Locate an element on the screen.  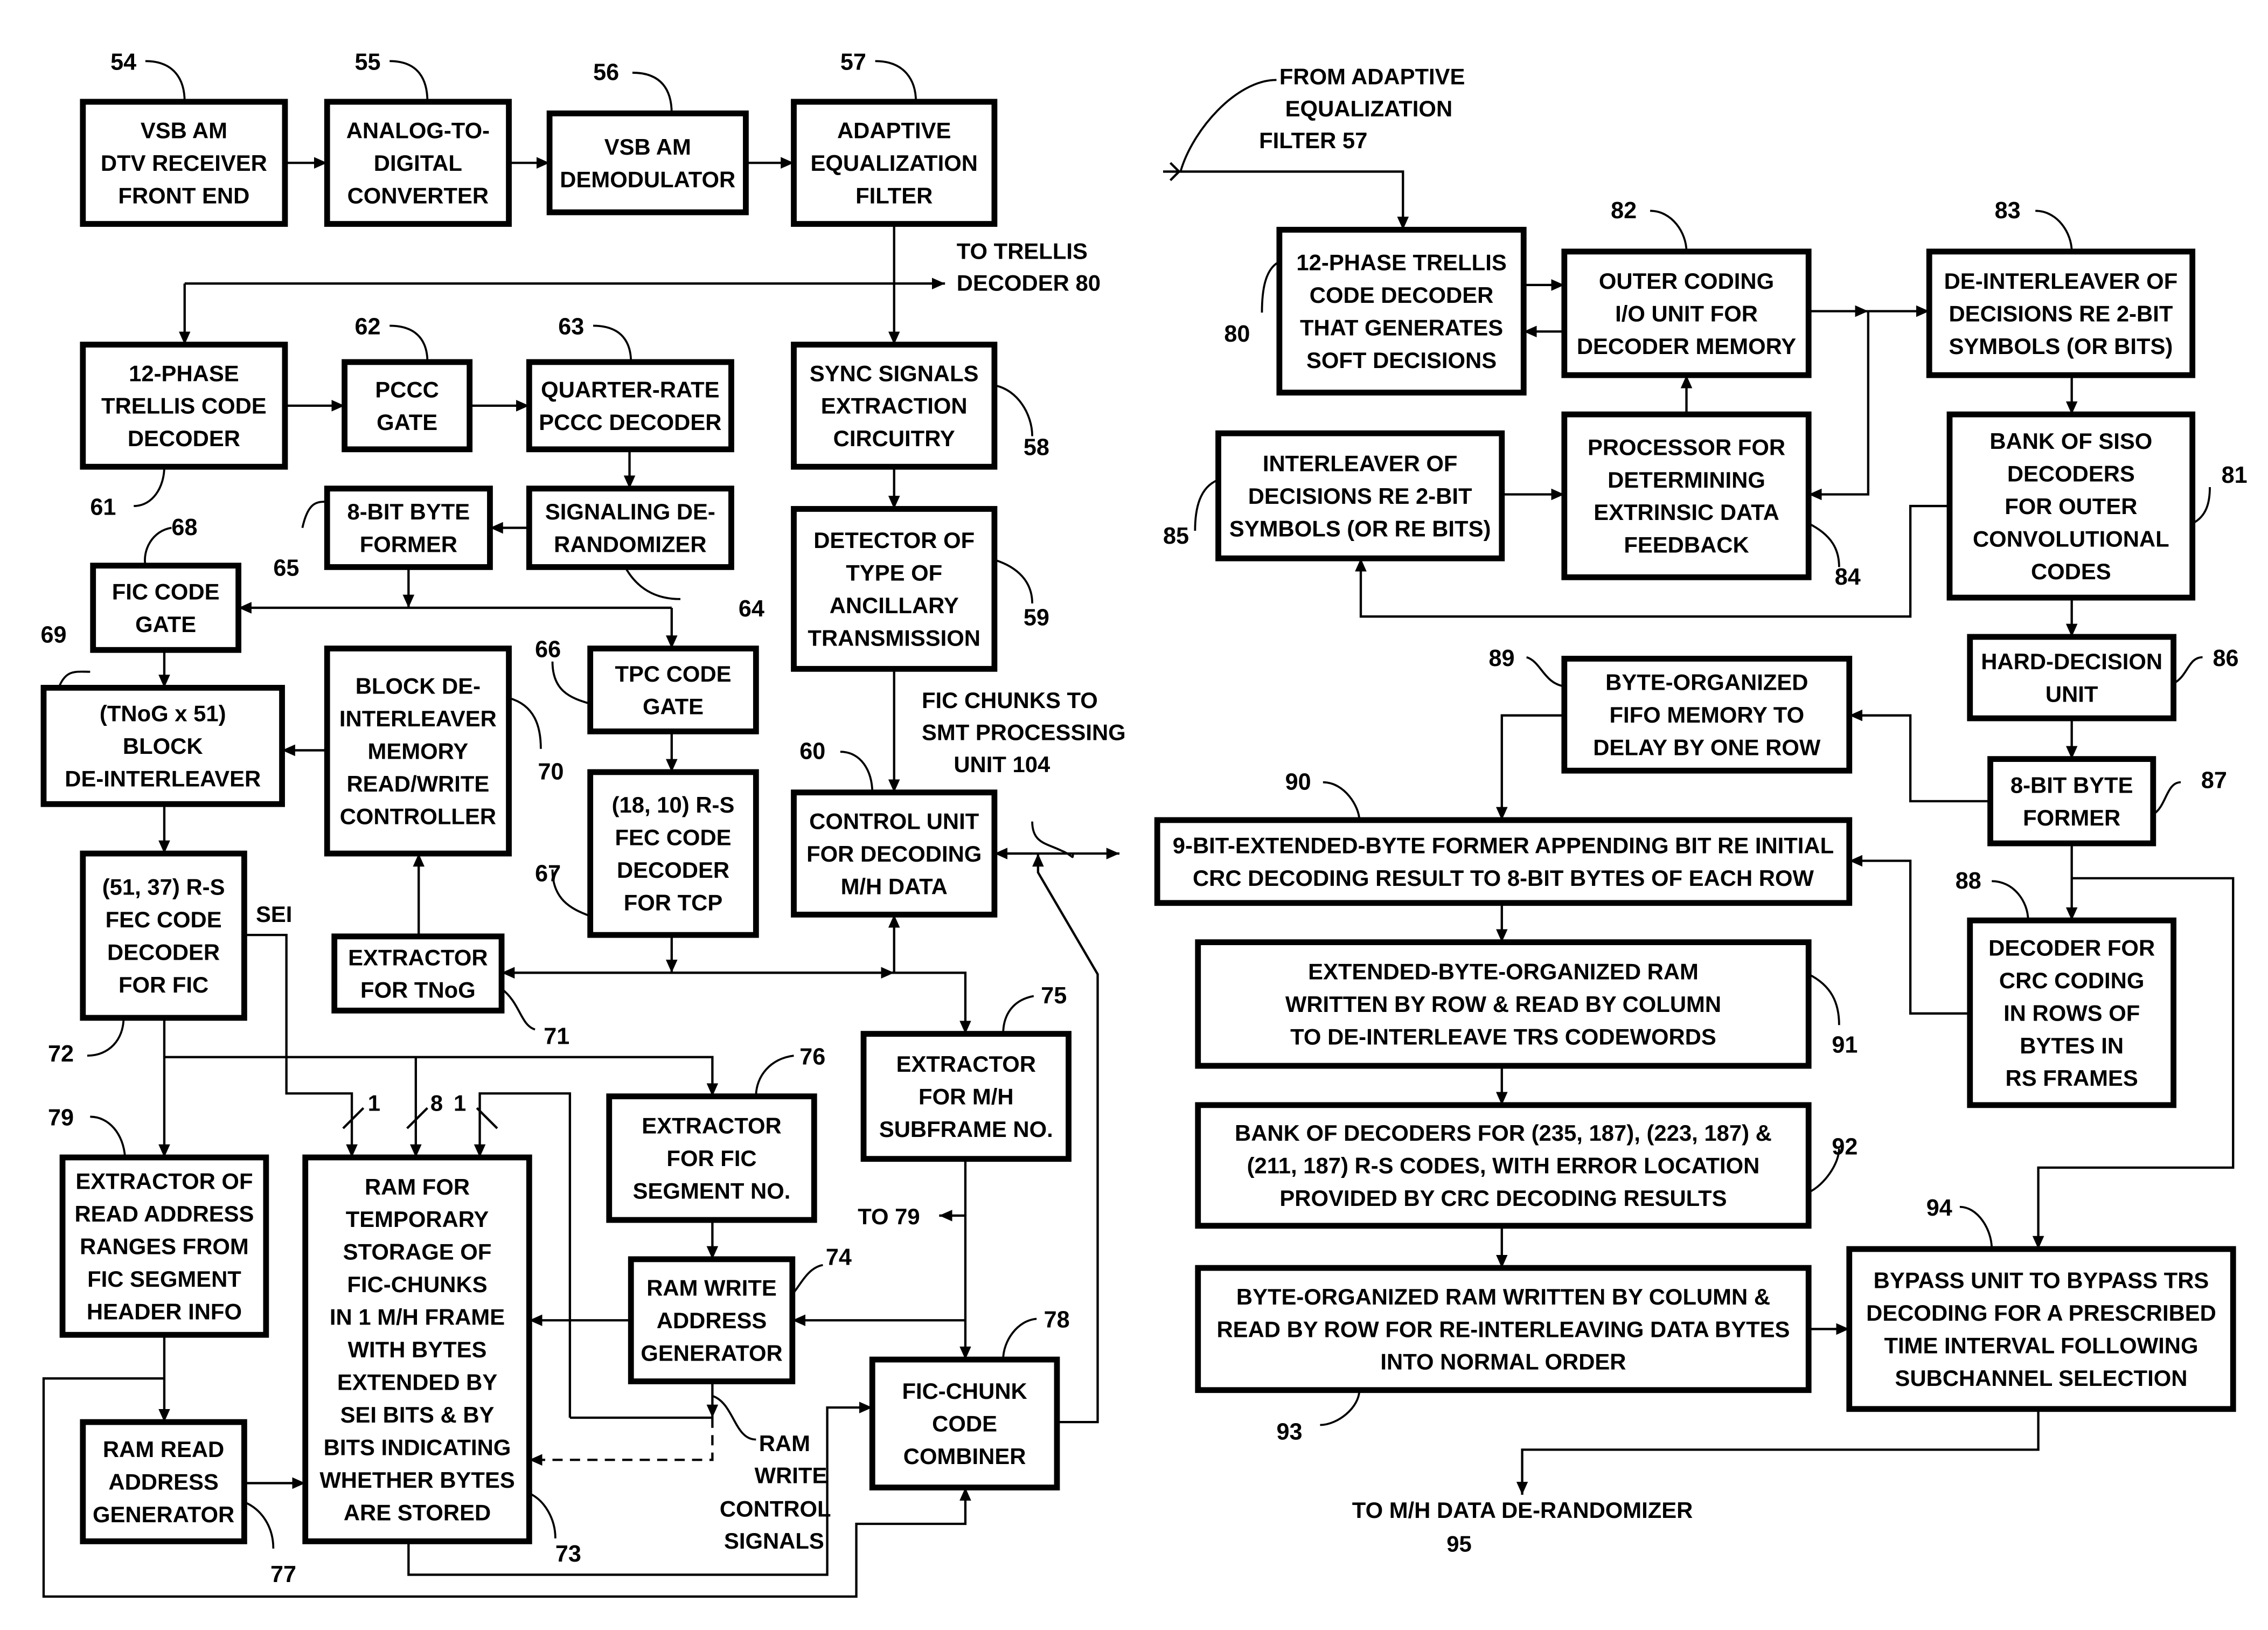
block-text-line: DIGITAL is located at coordinates (418, 163).